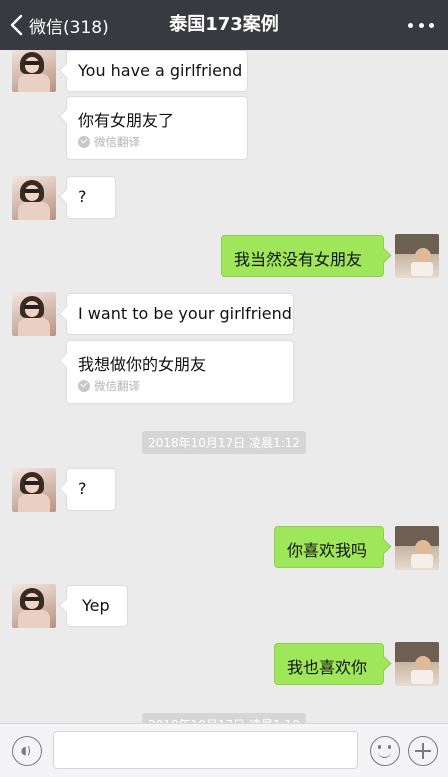 The height and width of the screenshot is (777, 448). What do you see at coordinates (423, 751) in the screenshot?
I see `plus-icon` at bounding box center [423, 751].